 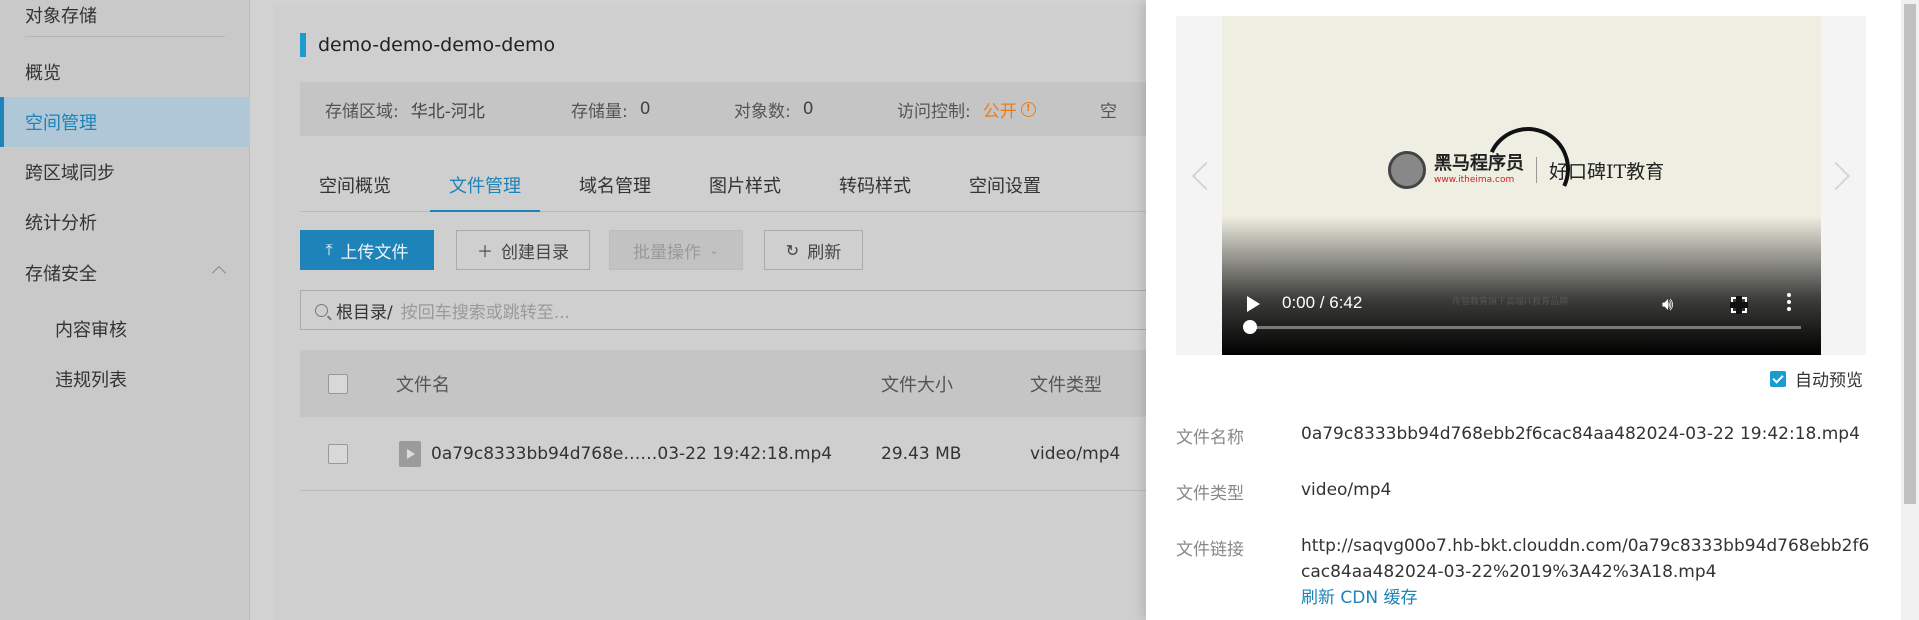 What do you see at coordinates (447, 111) in the screenshot?
I see `info-region-value: 华北-河北` at bounding box center [447, 111].